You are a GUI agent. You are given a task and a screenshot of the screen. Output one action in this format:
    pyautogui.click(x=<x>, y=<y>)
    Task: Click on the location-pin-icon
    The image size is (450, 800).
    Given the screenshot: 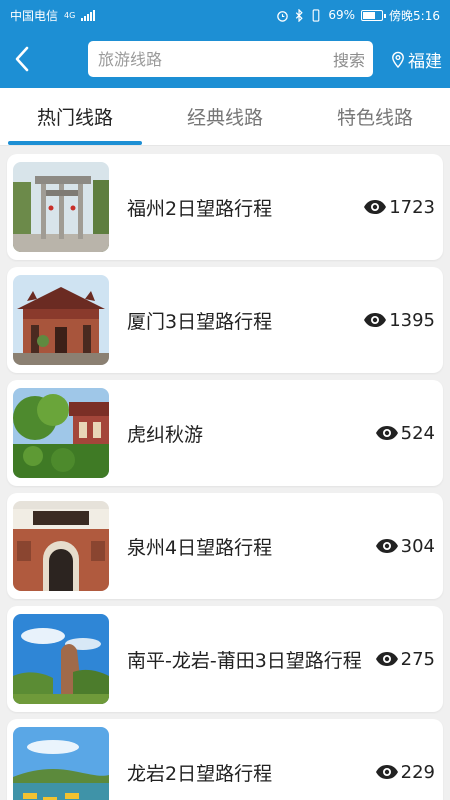 What is the action you would take?
    pyautogui.click(x=398, y=59)
    